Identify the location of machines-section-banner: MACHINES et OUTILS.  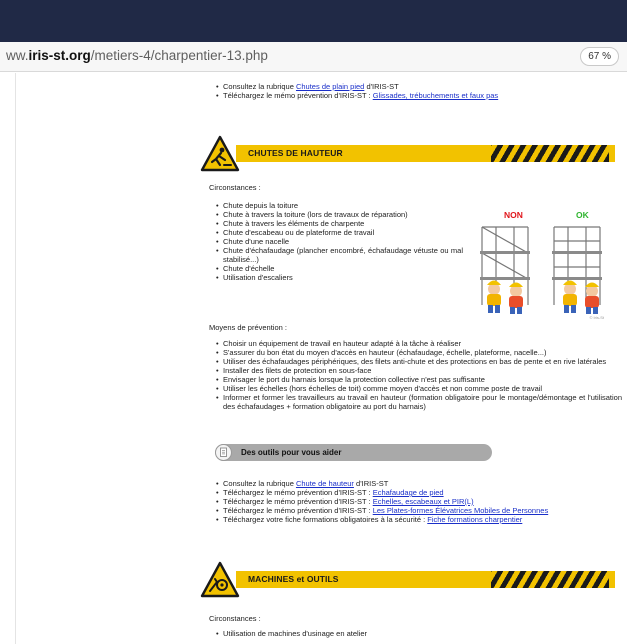
(407, 579).